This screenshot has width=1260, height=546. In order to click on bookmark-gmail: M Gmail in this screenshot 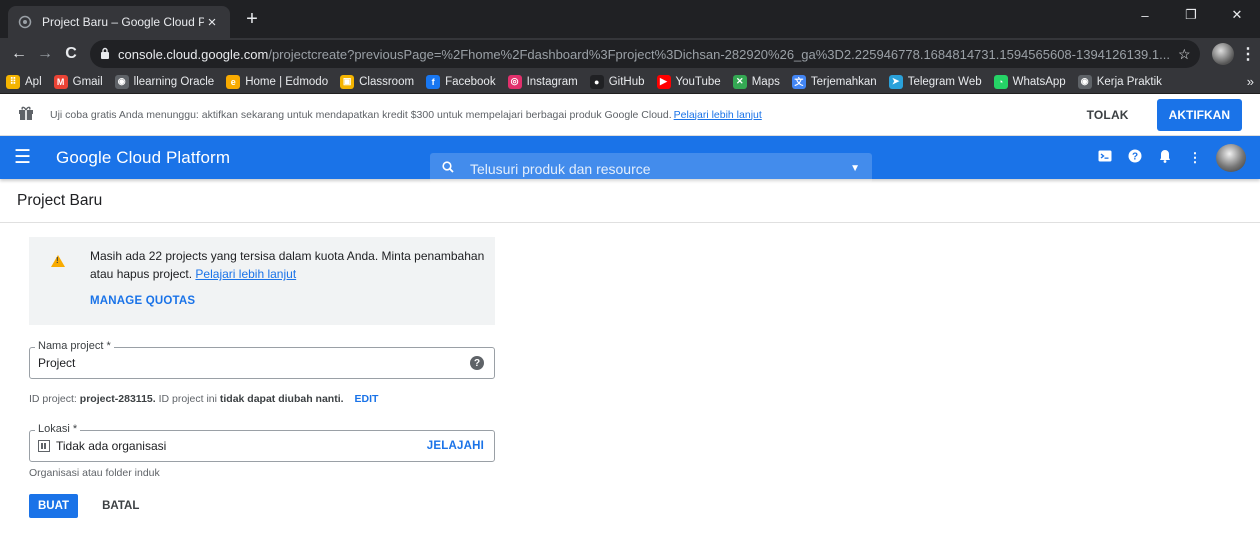, I will do `click(78, 81)`.